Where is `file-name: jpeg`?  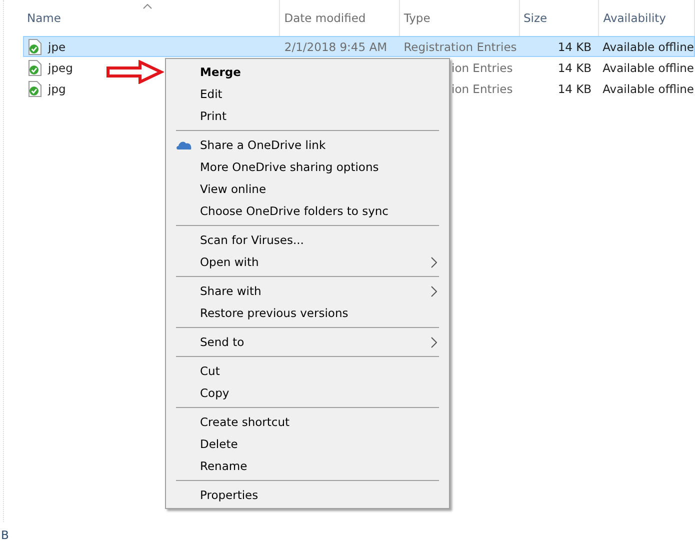
file-name: jpeg is located at coordinates (60, 67).